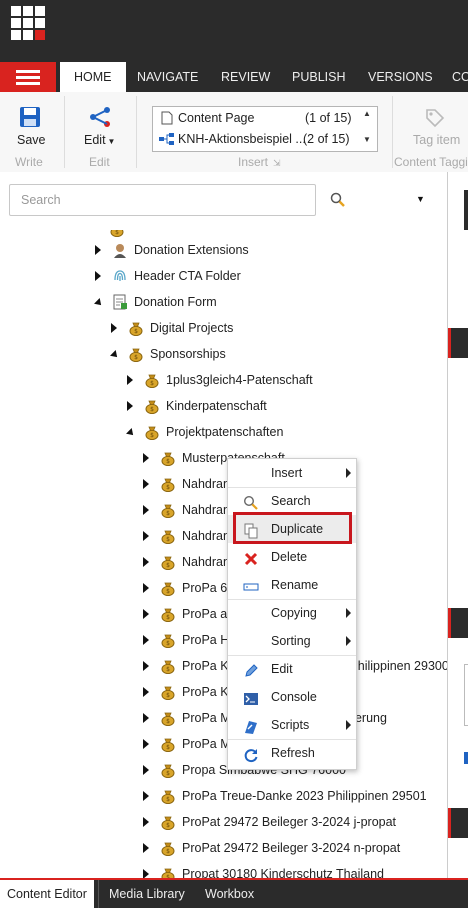  I want to click on tab-review: REVIEW, so click(245, 77).